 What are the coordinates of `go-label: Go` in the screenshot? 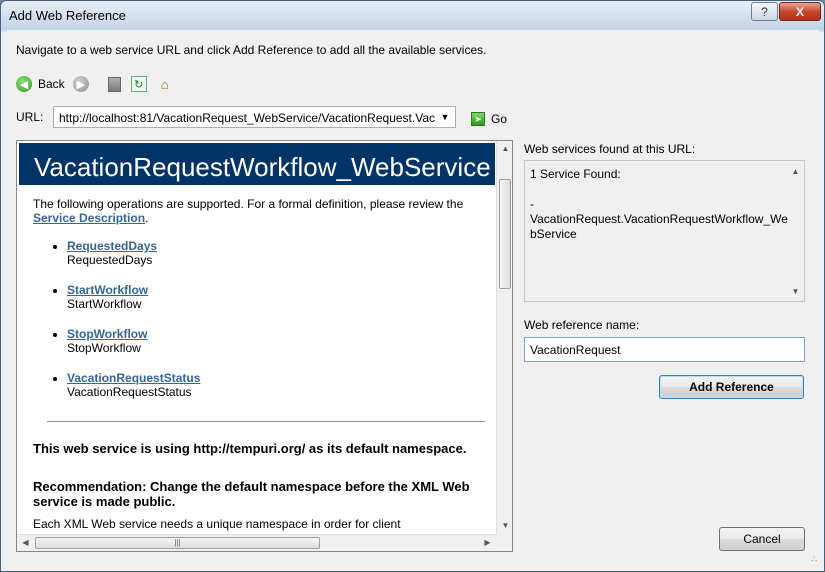 It's located at (499, 119).